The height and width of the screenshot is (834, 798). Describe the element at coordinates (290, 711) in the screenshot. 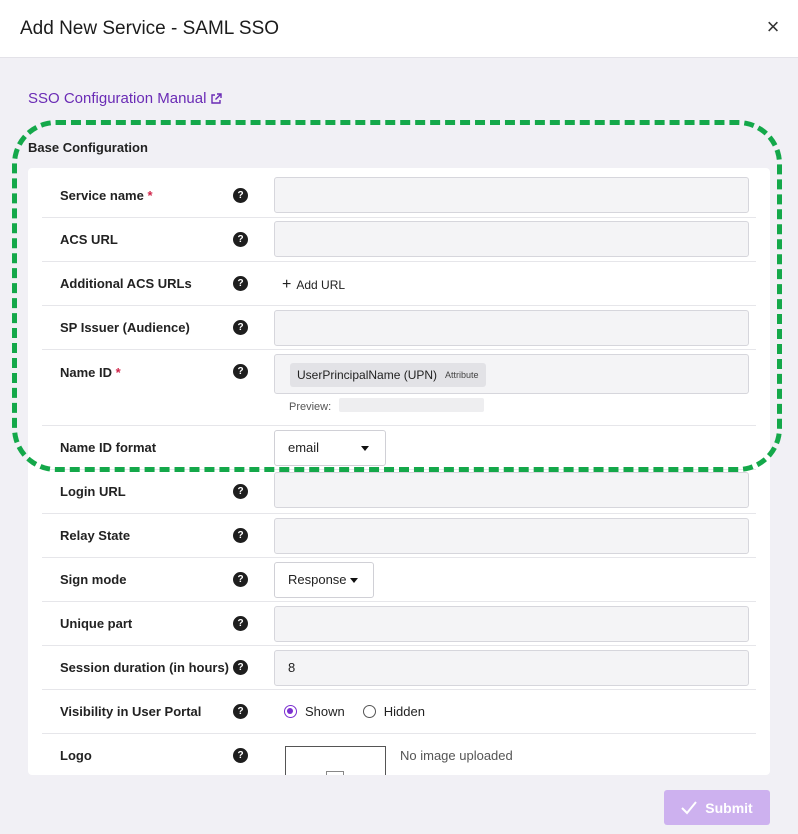

I see `radio-shown` at that location.